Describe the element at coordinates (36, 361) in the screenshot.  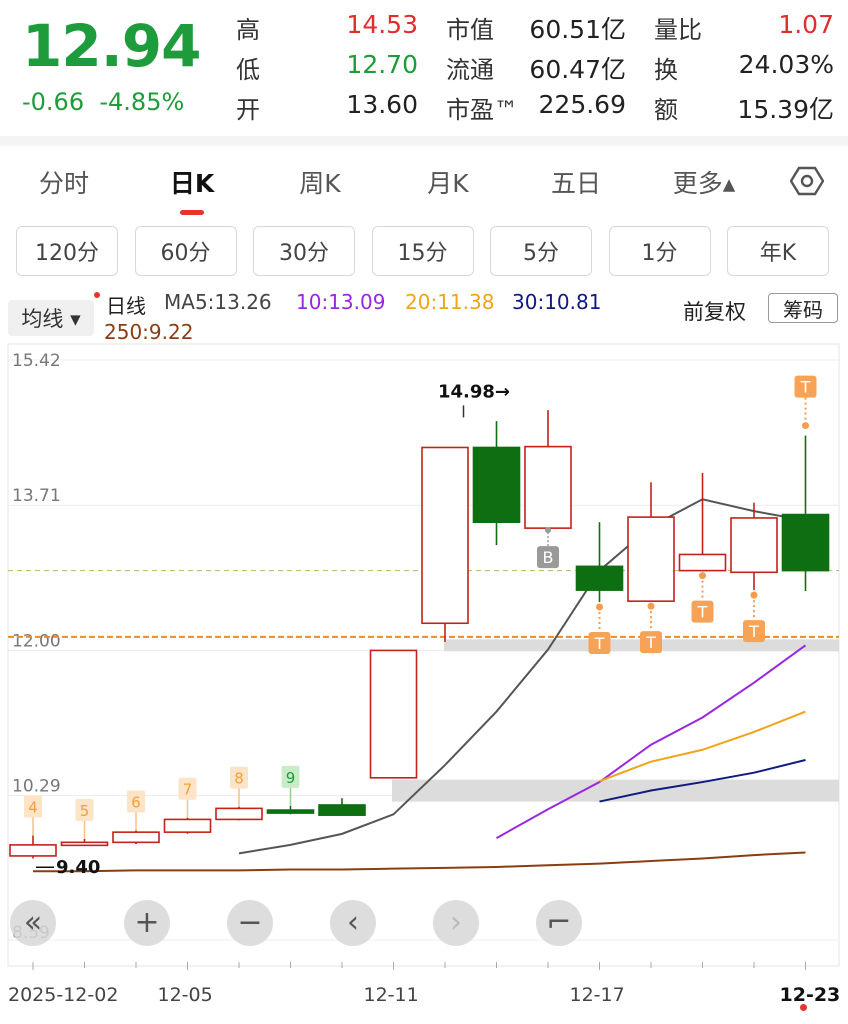
I see `y-tick-label: 15.42` at that location.